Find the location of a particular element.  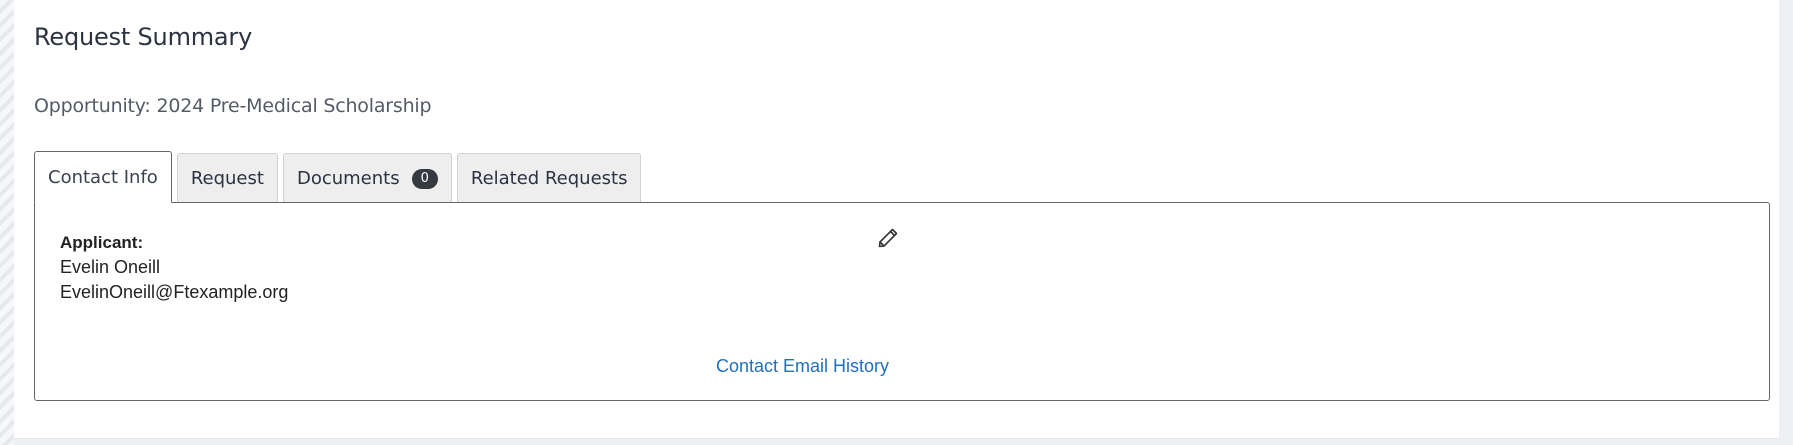

applicant-name: Evelin Oneill is located at coordinates (110, 267).